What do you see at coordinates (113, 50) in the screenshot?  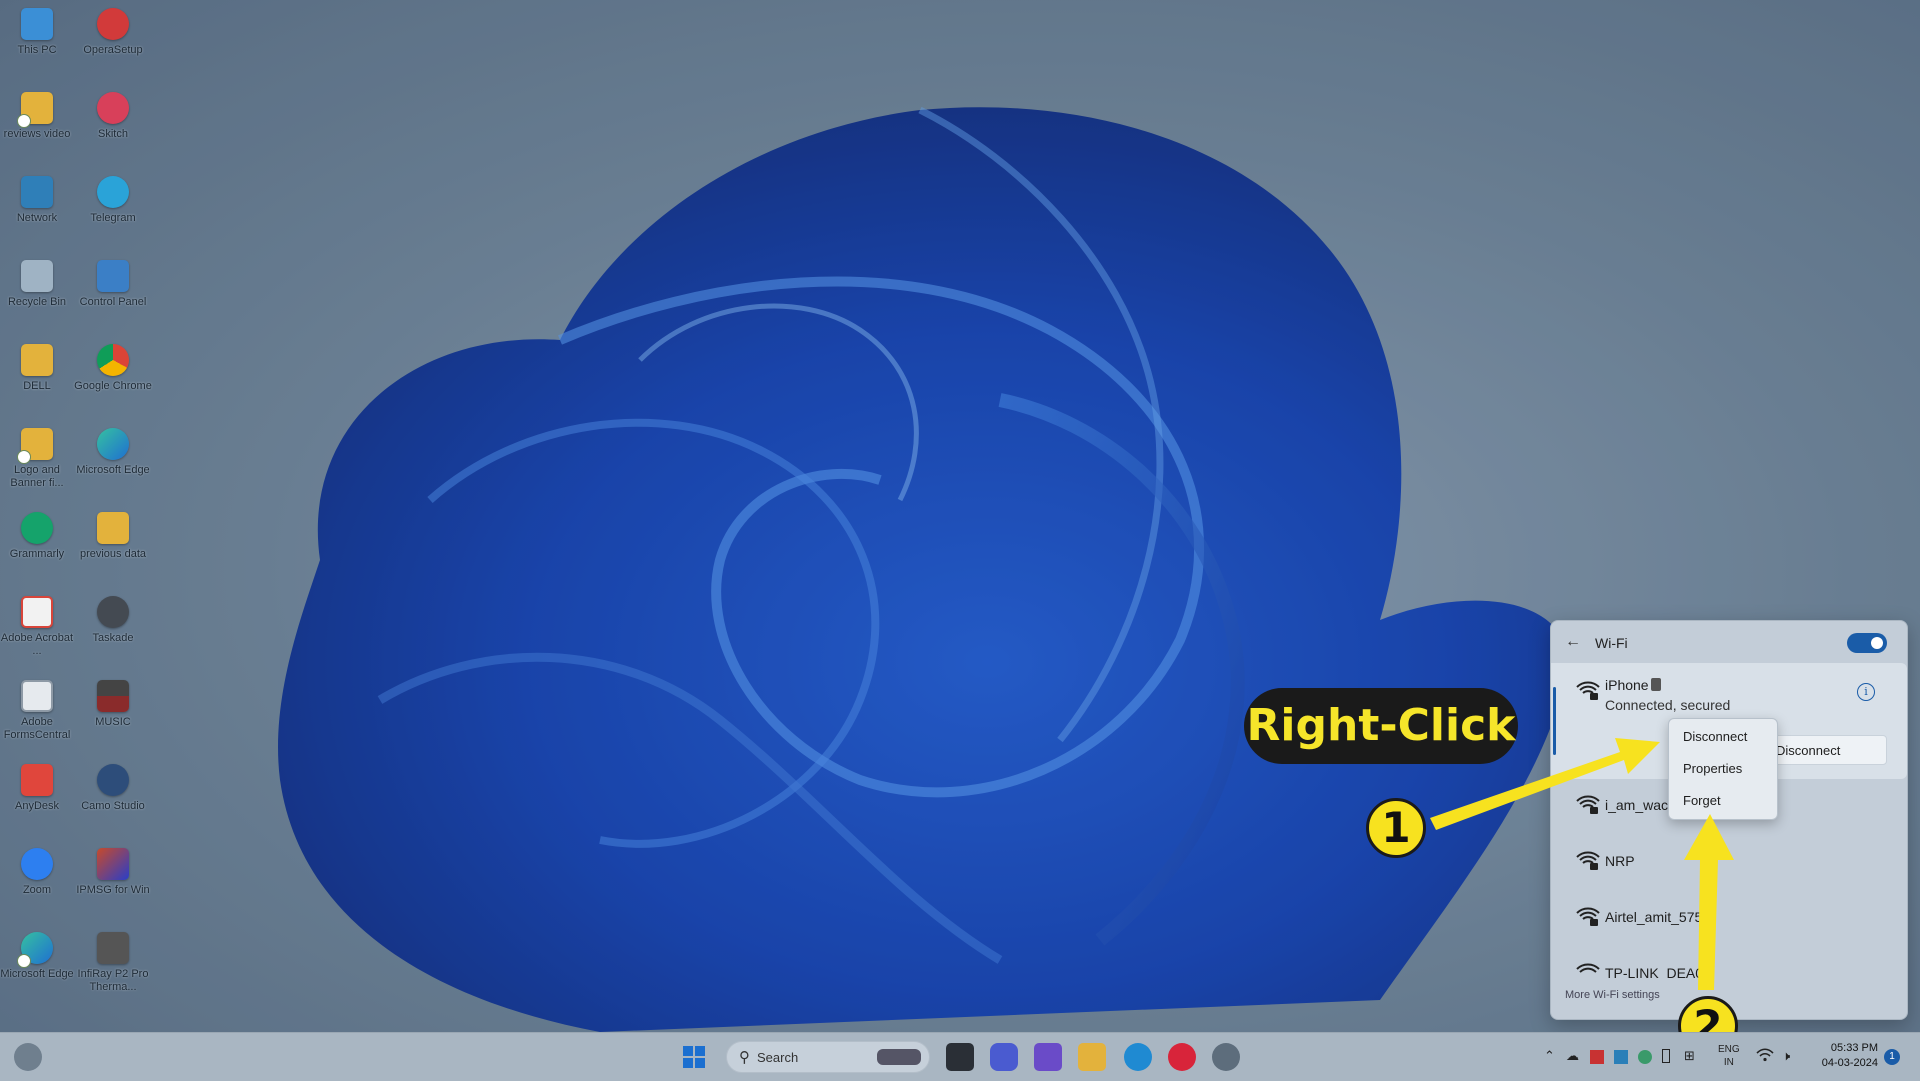 I see `desktop-icon-label: OperaSetup` at bounding box center [113, 50].